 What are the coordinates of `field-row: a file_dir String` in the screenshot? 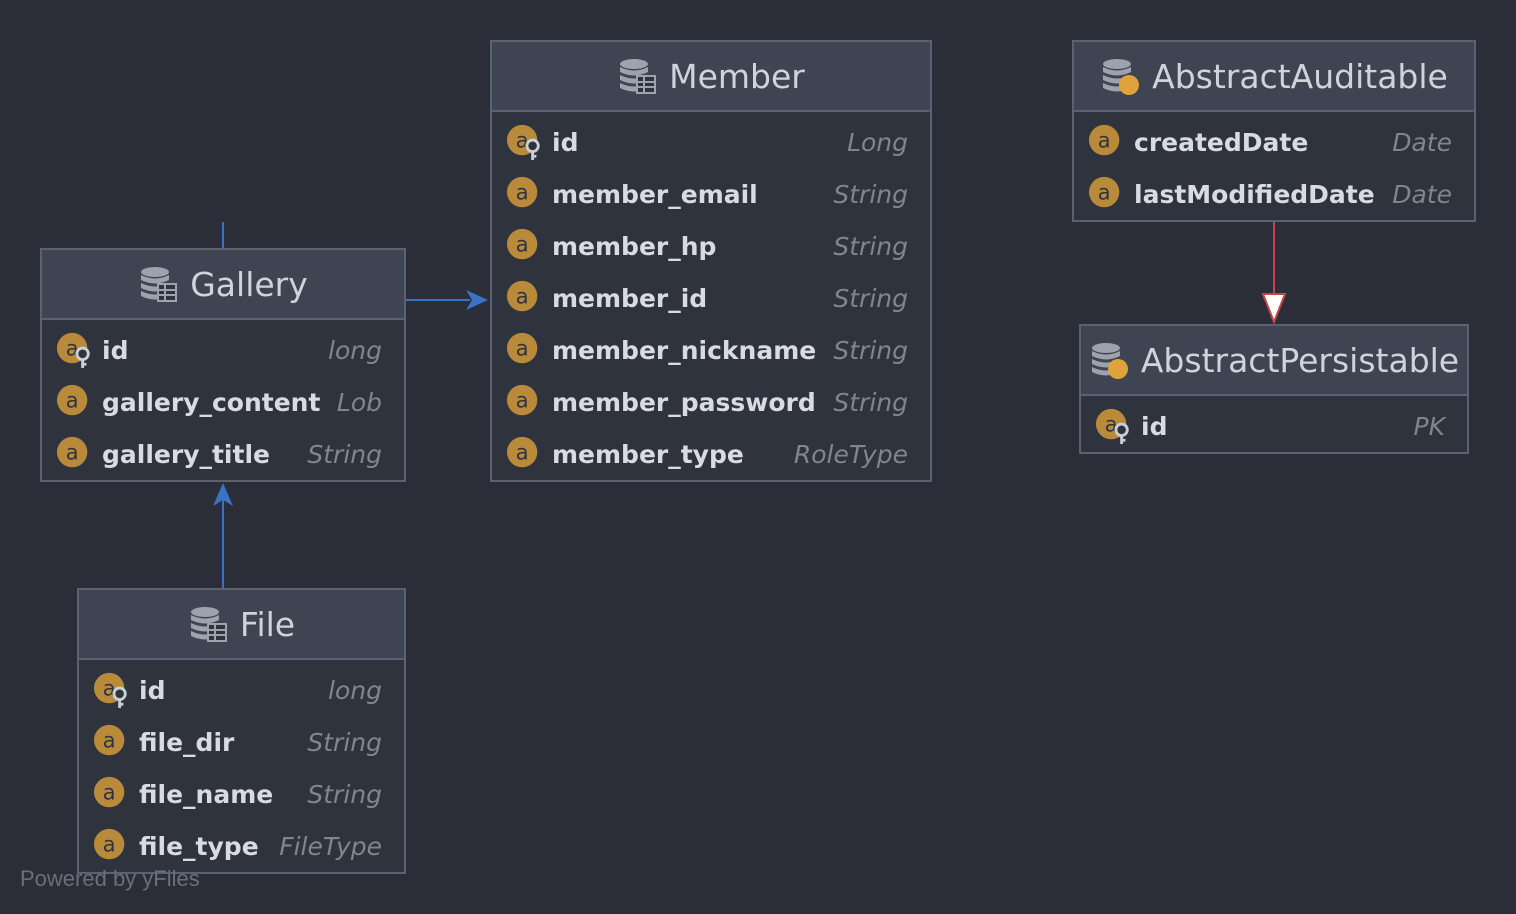 It's located at (241, 742).